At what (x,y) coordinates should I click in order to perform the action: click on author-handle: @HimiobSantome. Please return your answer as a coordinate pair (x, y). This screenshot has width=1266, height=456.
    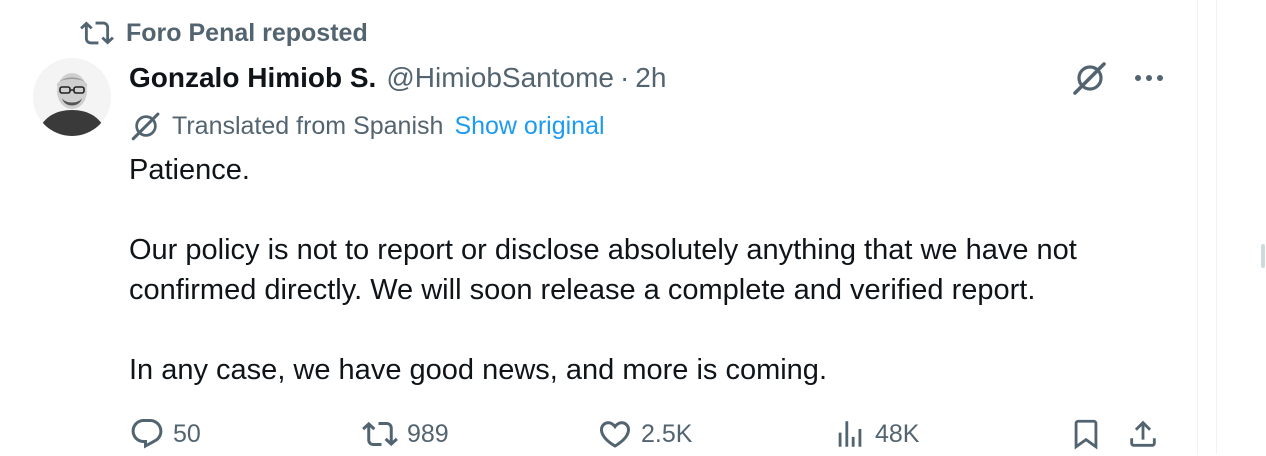
    Looking at the image, I should click on (500, 78).